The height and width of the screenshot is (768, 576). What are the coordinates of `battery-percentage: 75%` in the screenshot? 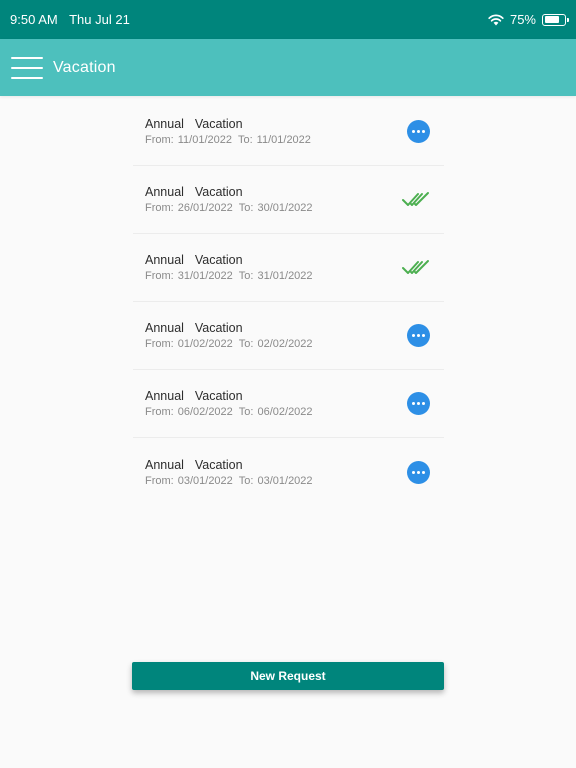 It's located at (522, 19).